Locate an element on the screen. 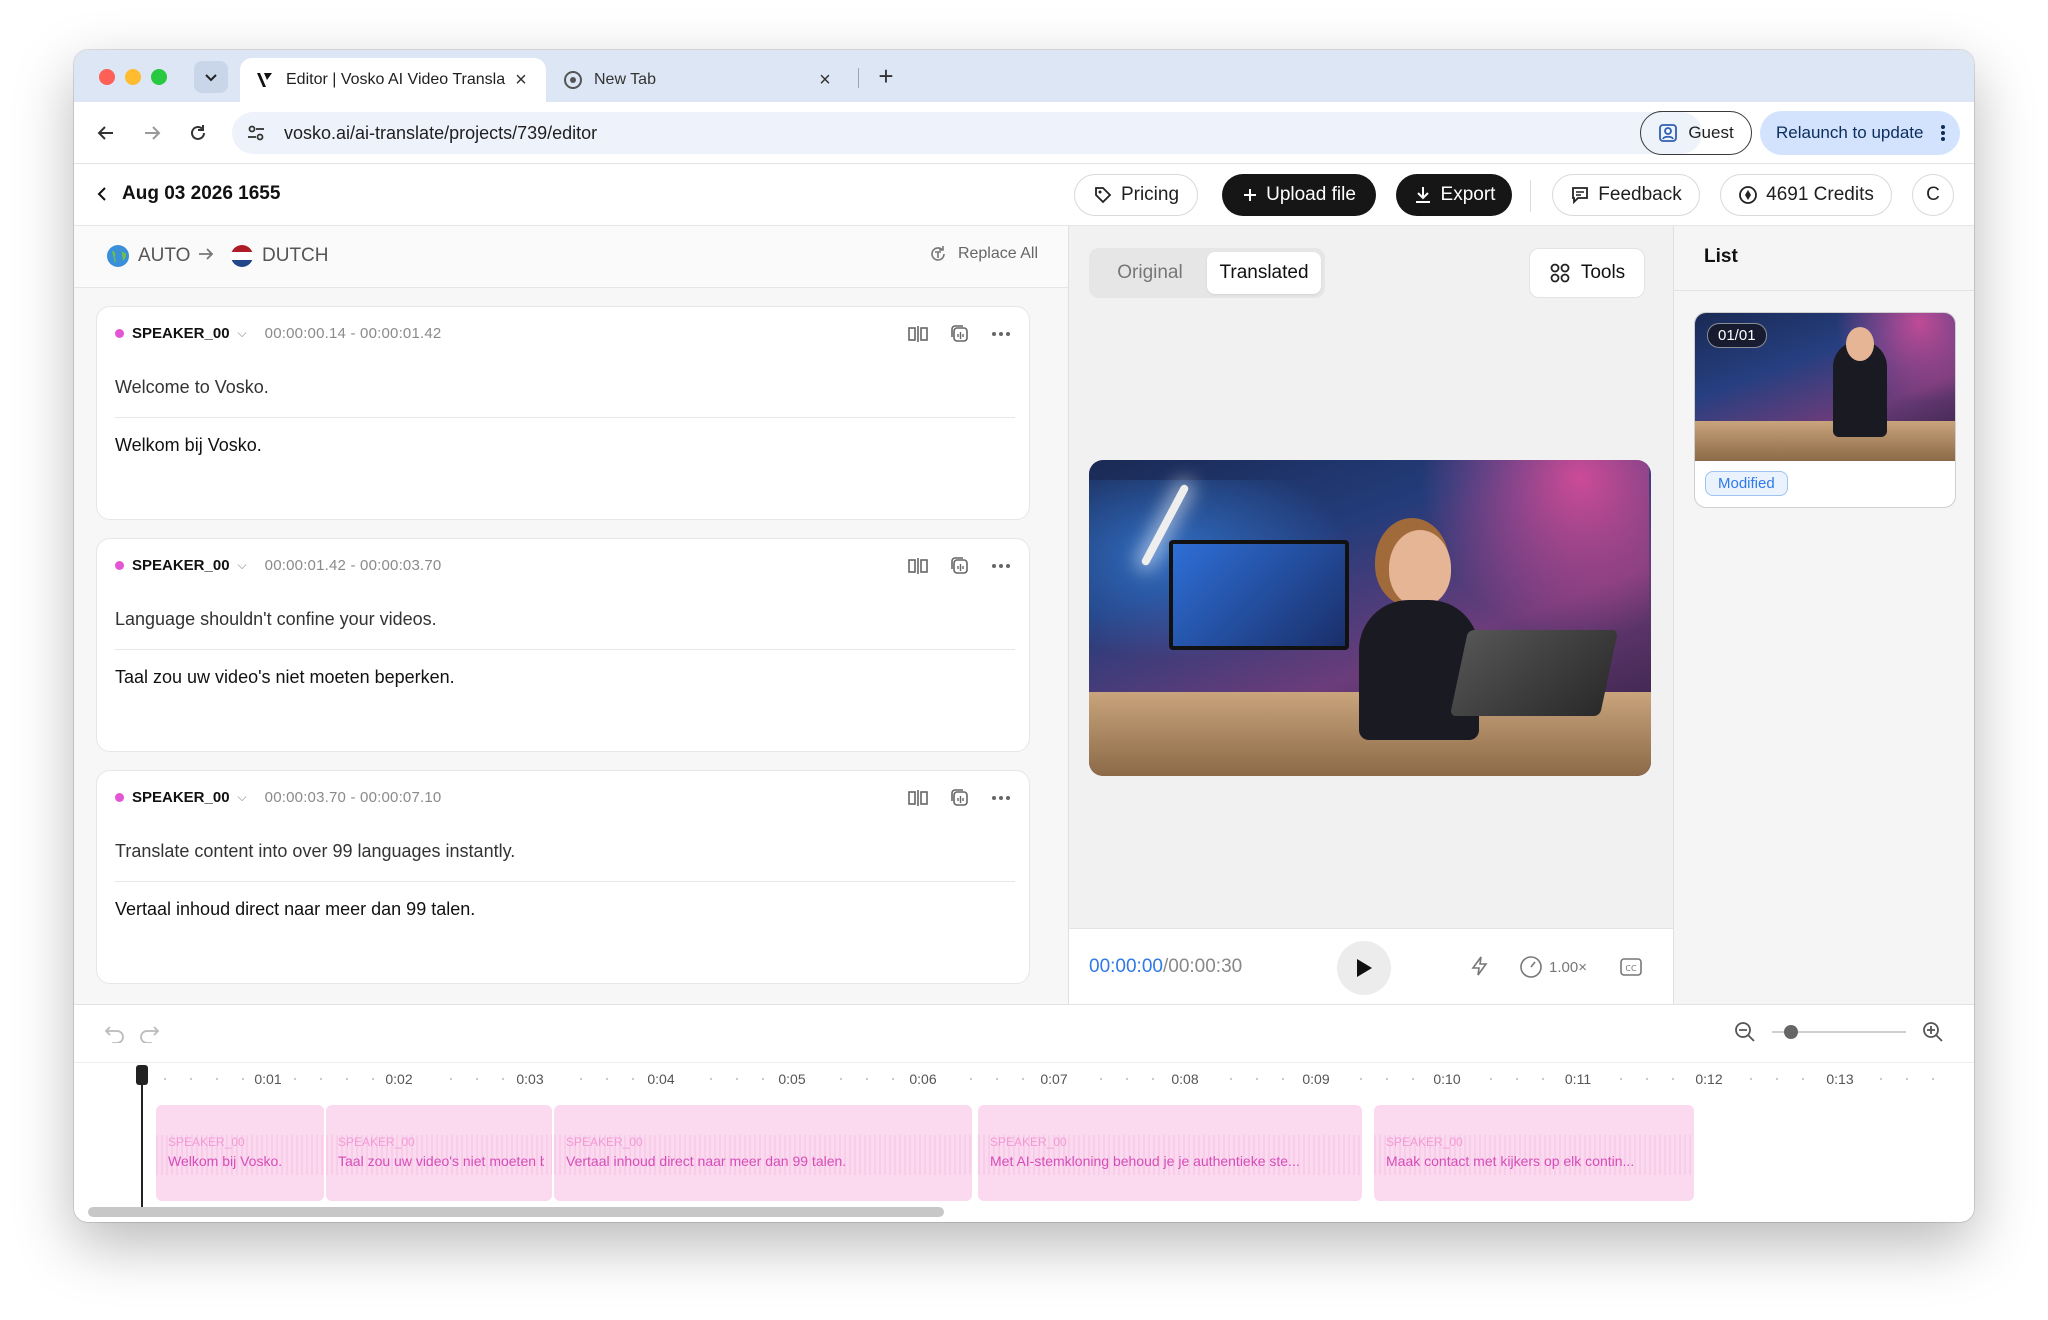 Image resolution: width=2048 pixels, height=1320 pixels. play-button is located at coordinates (1364, 968).